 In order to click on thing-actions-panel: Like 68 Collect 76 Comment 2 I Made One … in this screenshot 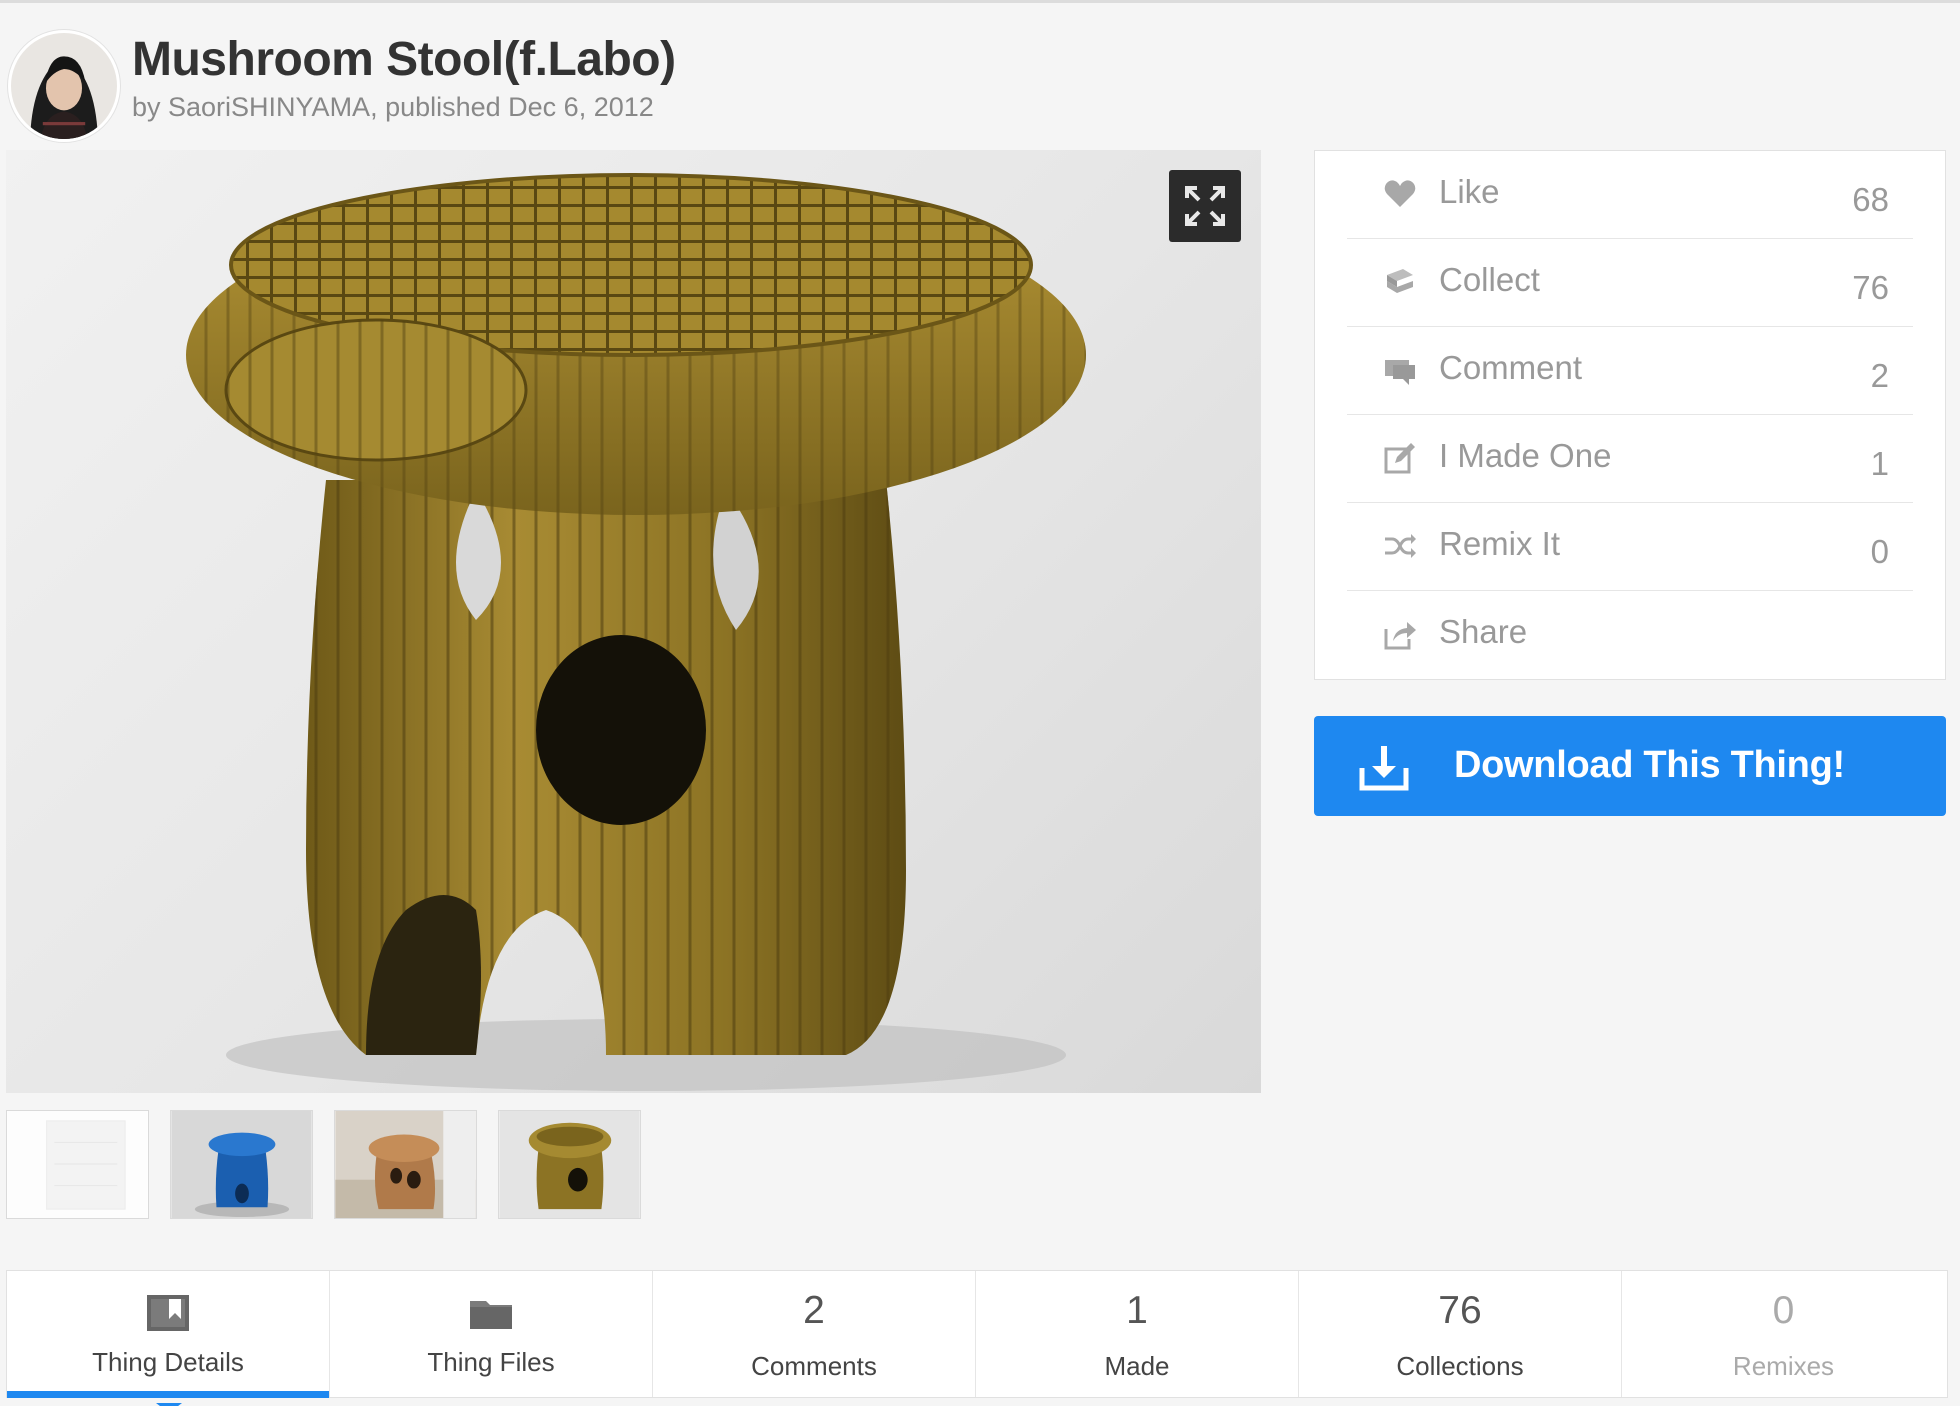, I will do `click(1630, 415)`.